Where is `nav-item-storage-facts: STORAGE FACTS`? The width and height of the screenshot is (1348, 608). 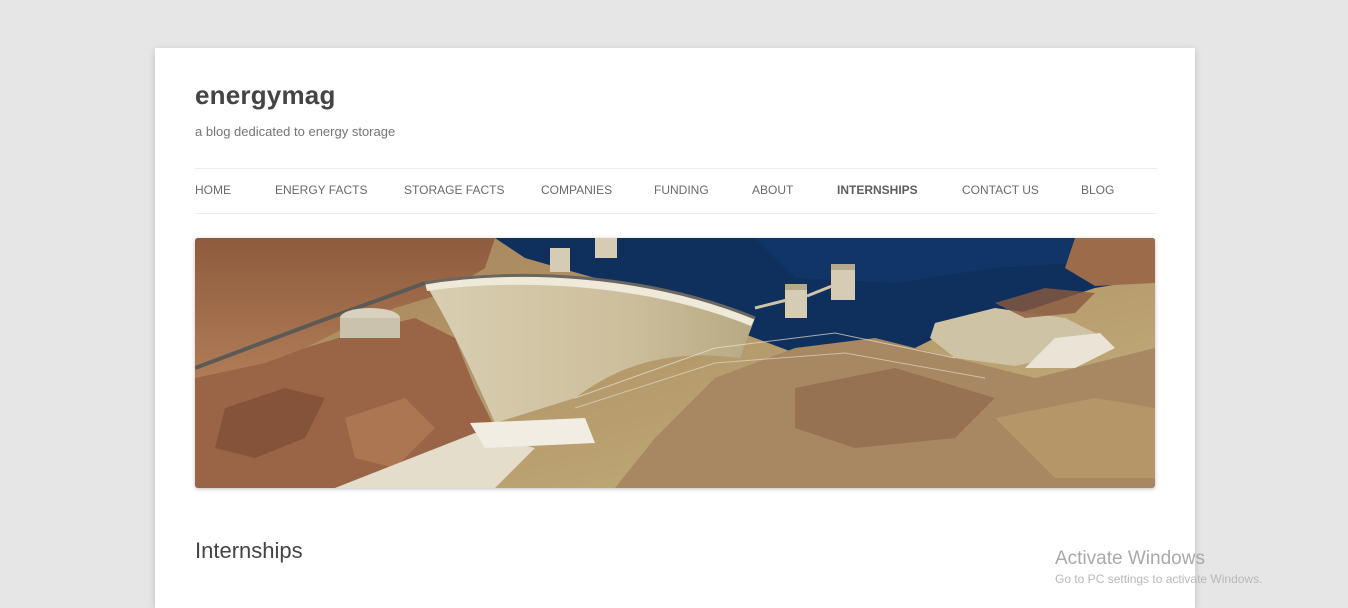
nav-item-storage-facts: STORAGE FACTS is located at coordinates (454, 190).